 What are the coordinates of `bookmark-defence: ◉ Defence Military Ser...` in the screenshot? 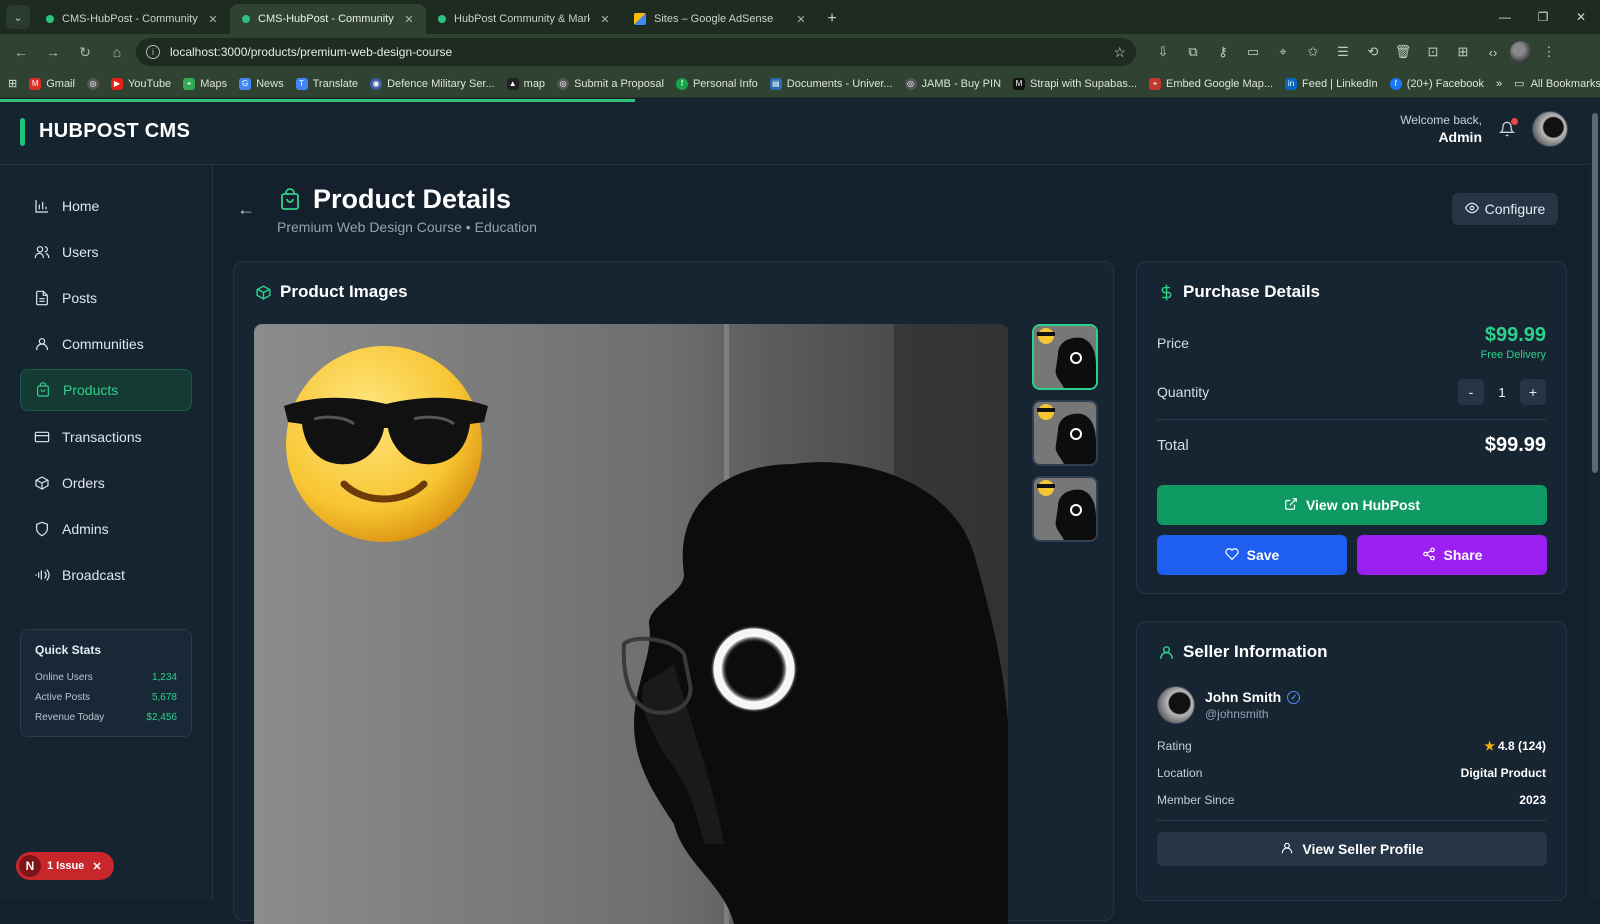 It's located at (432, 83).